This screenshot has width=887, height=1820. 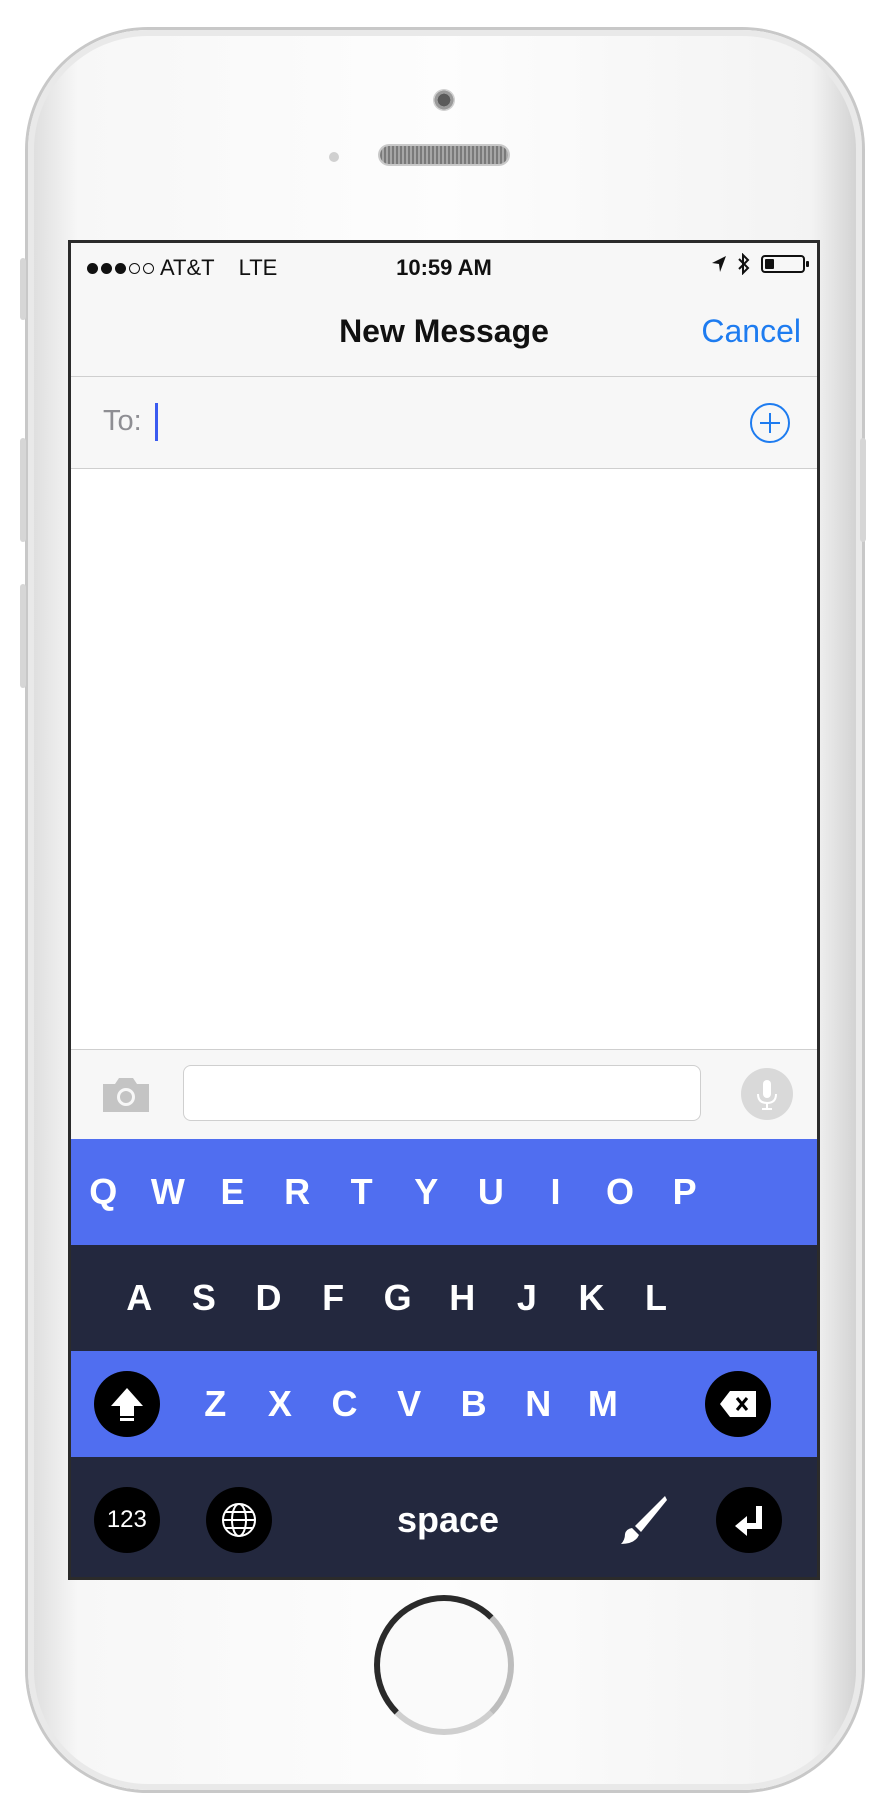 I want to click on key-u: U, so click(x=491, y=1192).